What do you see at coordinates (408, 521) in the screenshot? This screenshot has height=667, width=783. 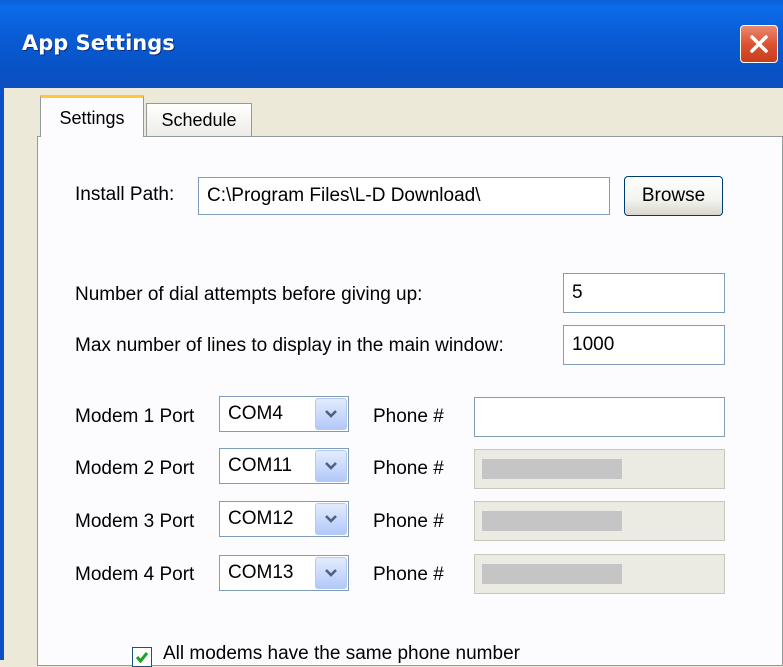 I see `modem-3-phone-label: Phone #` at bounding box center [408, 521].